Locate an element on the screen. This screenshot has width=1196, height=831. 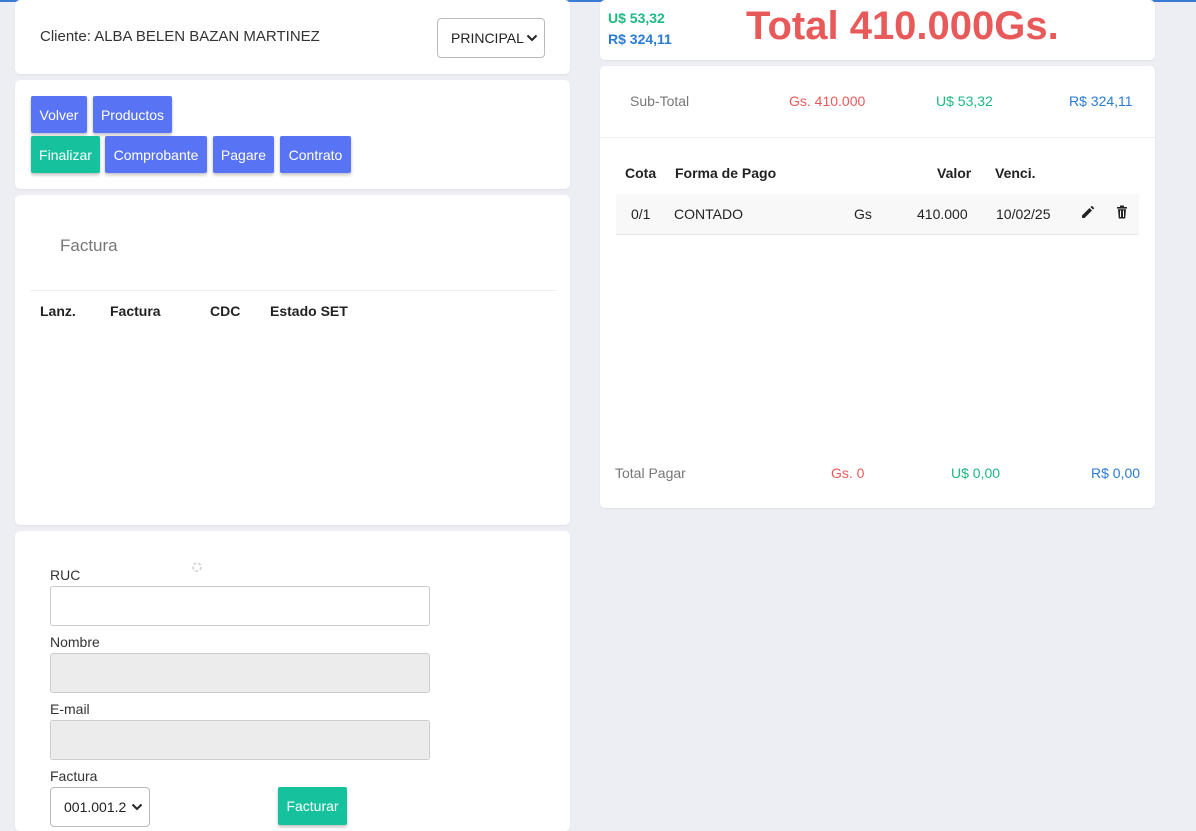
factura-select: 001.001.2 is located at coordinates (100, 807).